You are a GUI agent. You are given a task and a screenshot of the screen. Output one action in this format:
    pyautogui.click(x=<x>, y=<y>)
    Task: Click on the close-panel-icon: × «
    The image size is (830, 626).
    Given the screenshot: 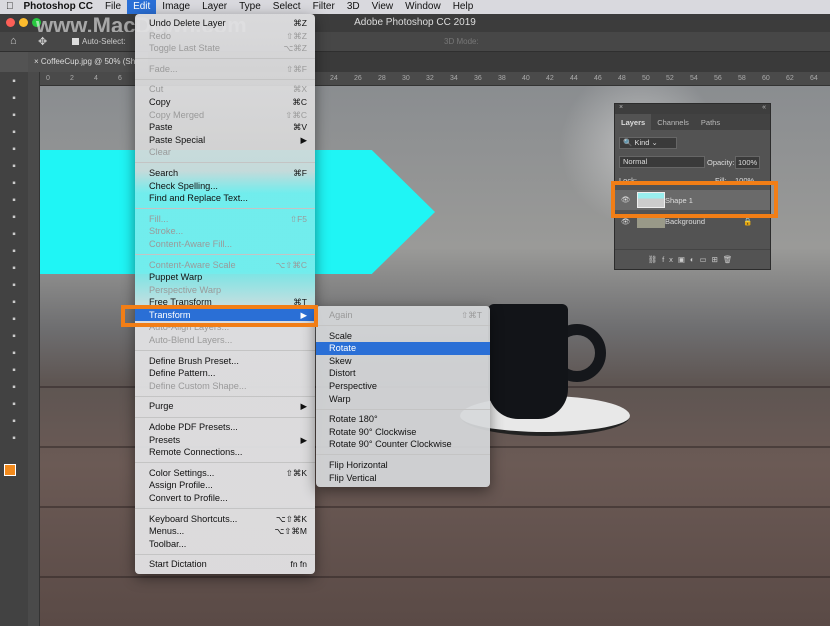 What is the action you would take?
    pyautogui.click(x=692, y=109)
    